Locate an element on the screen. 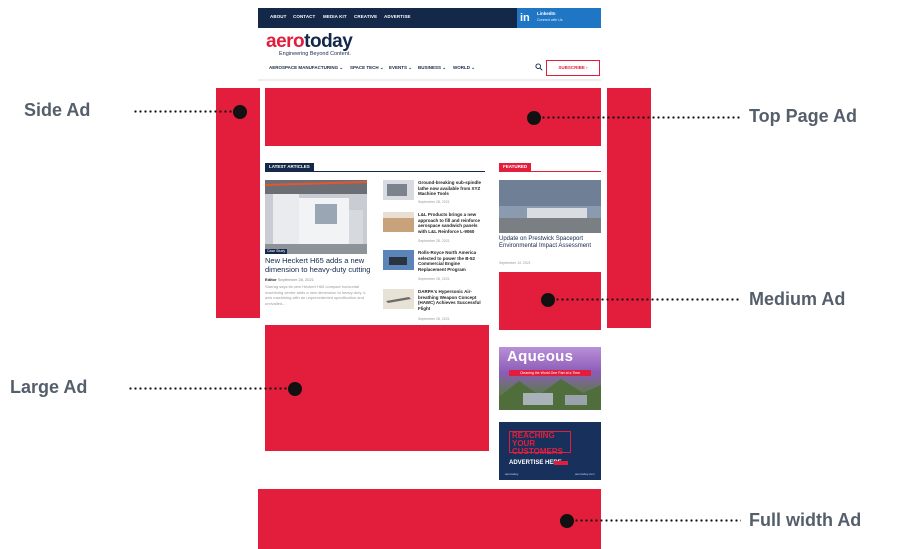  callout-top-page-ad-leader is located at coordinates (641, 117).